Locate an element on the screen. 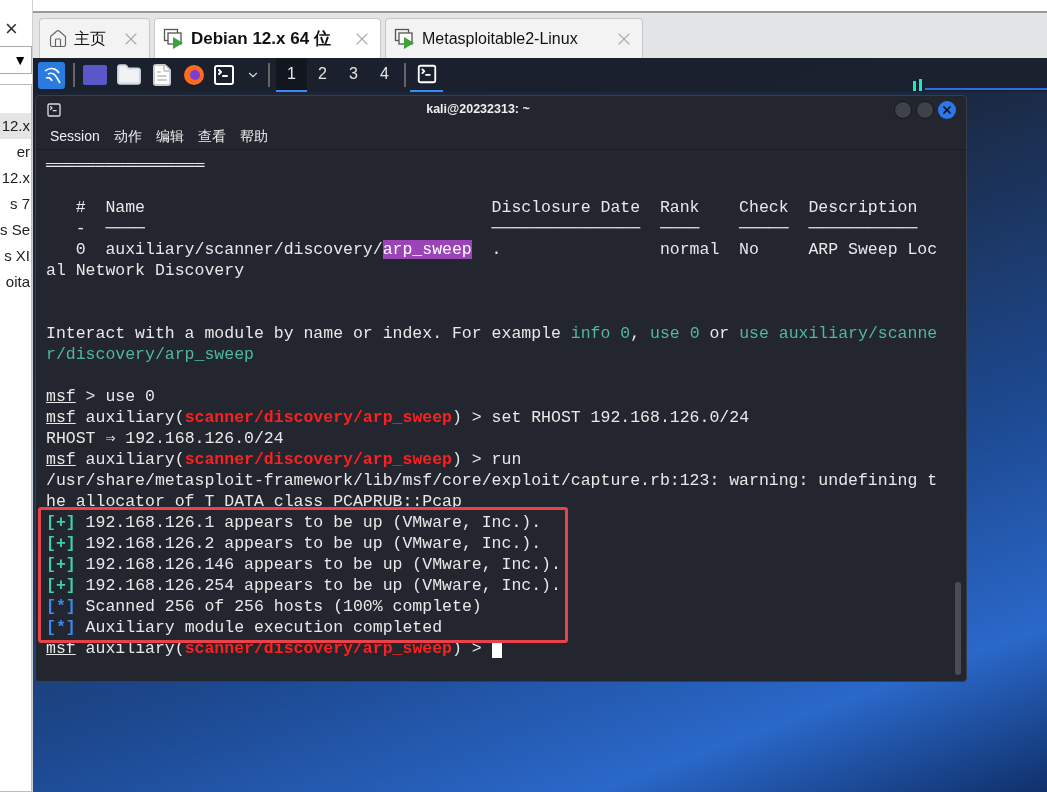 The width and height of the screenshot is (1047, 792). menu-item: Session is located at coordinates (75, 136).